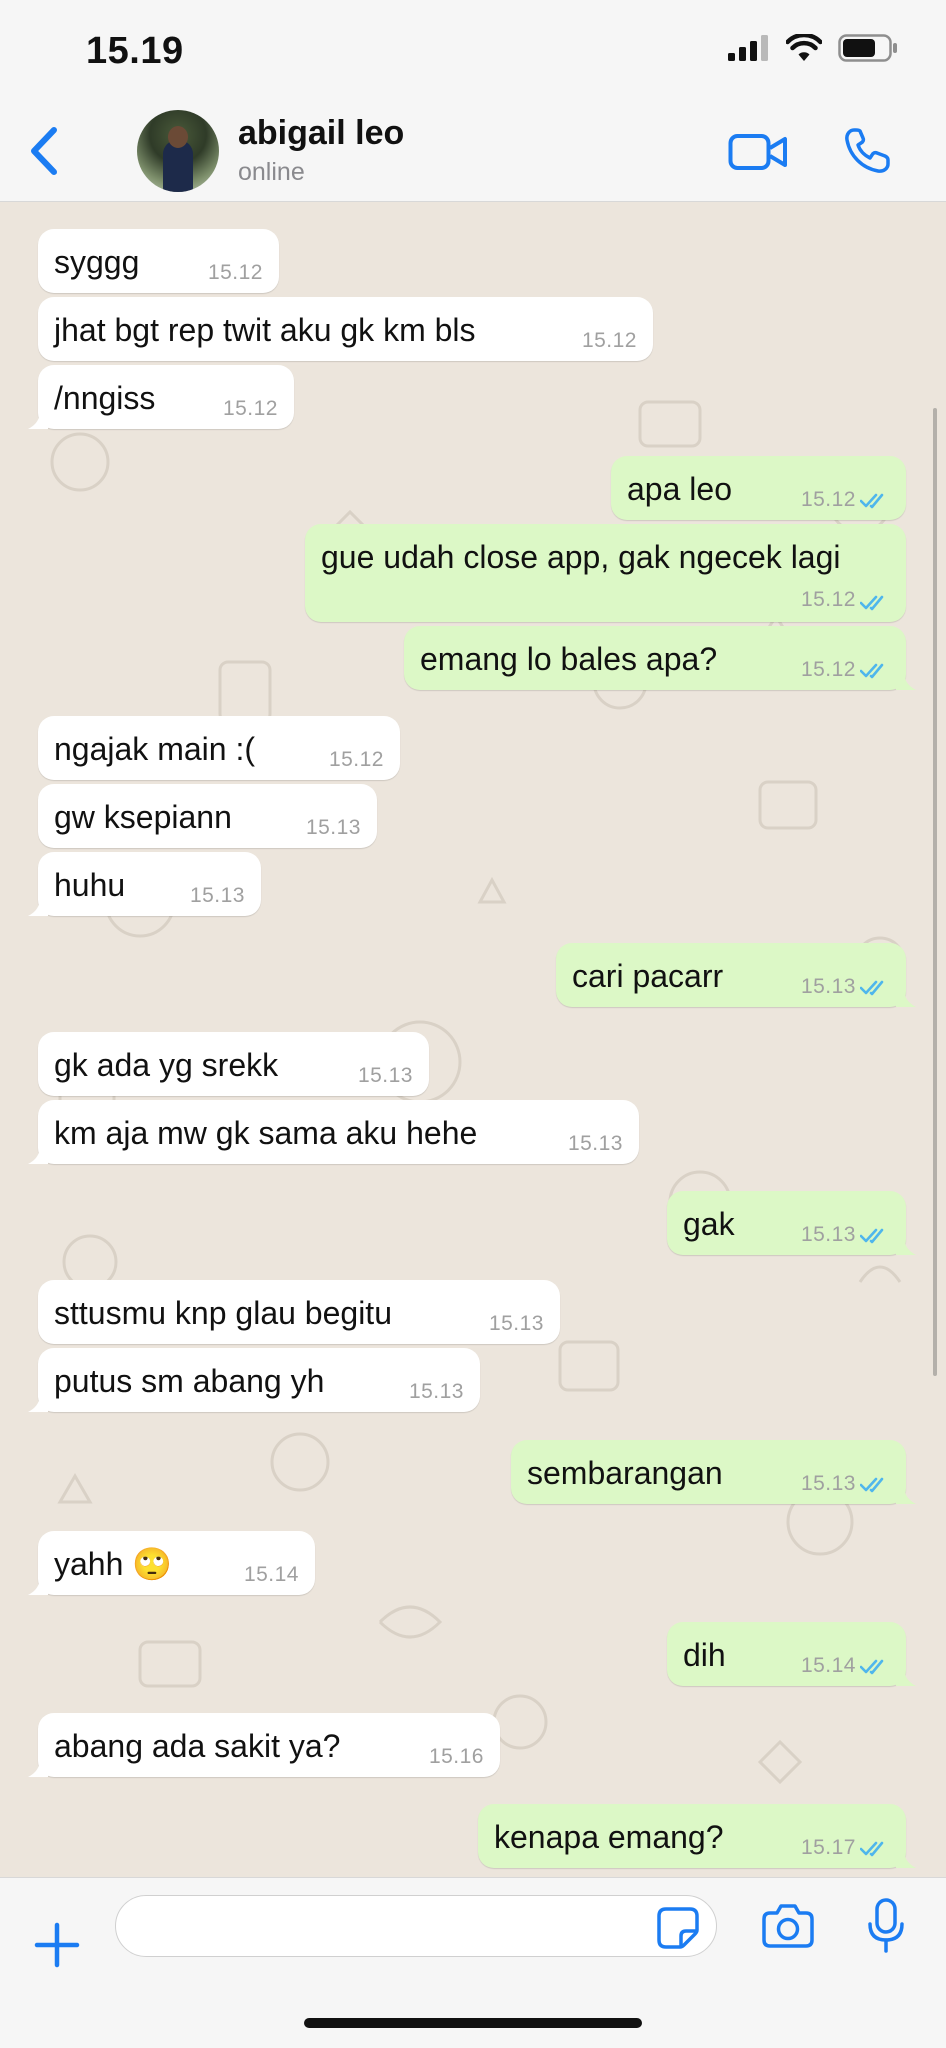  What do you see at coordinates (678, 1928) in the screenshot?
I see `sticker-icon` at bounding box center [678, 1928].